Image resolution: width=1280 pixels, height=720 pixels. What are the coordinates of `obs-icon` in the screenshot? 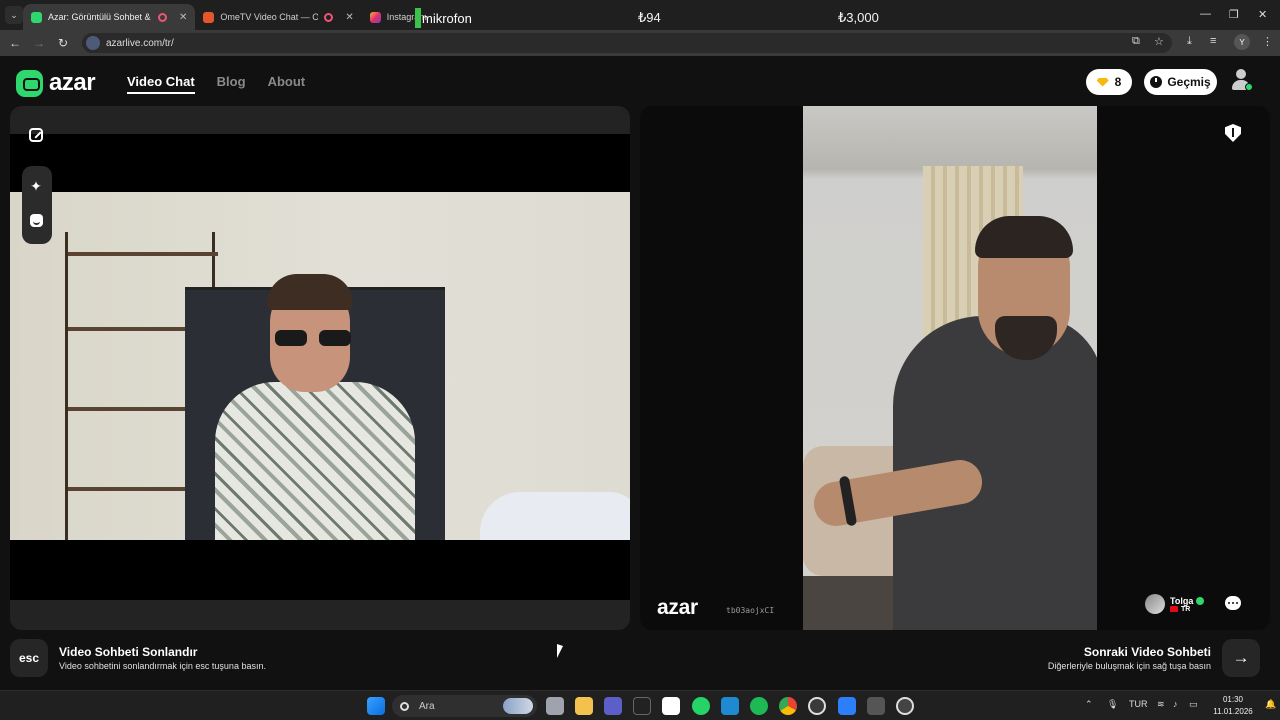 It's located at (905, 706).